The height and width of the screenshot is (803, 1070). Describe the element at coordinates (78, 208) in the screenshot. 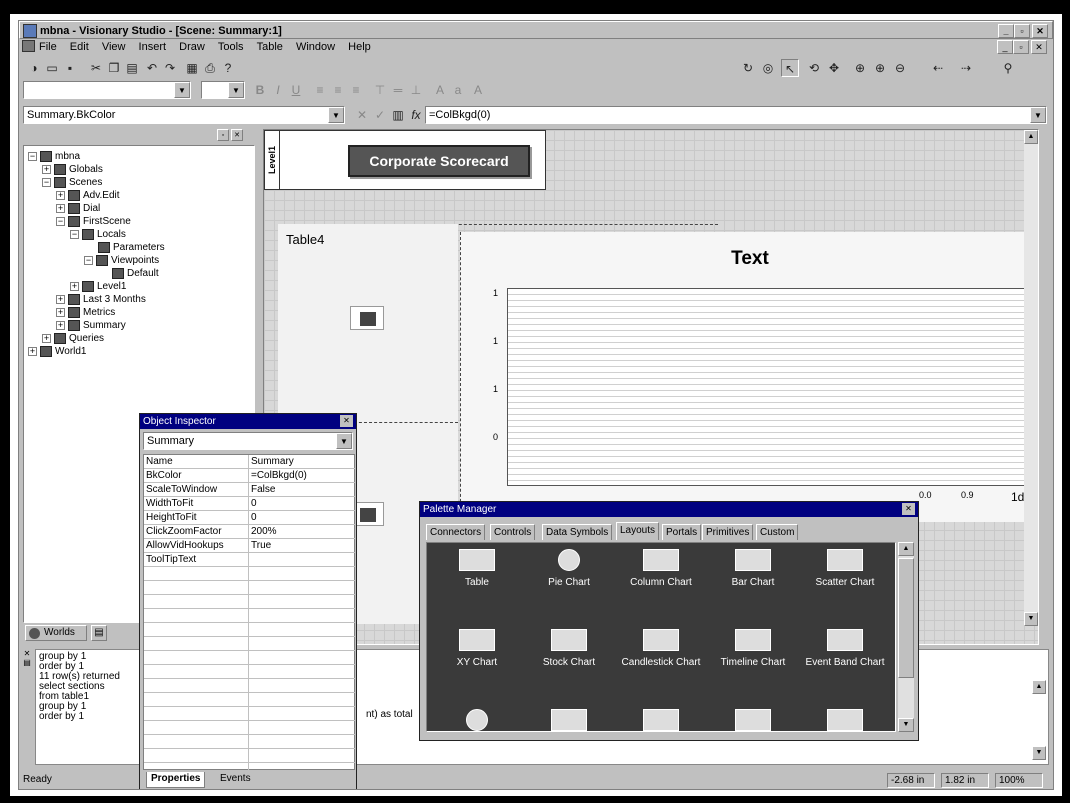

I see `tree-item: + Dial` at that location.